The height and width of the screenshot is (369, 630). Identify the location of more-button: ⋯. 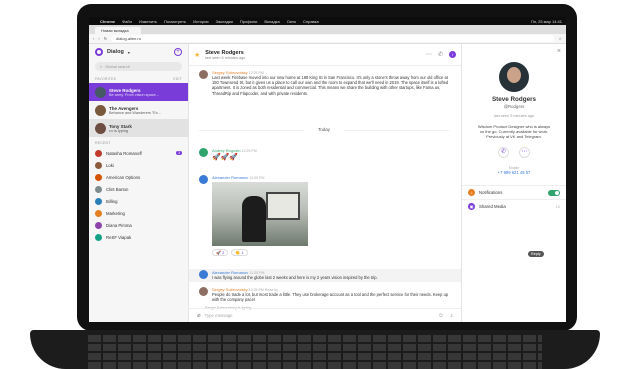
(524, 152).